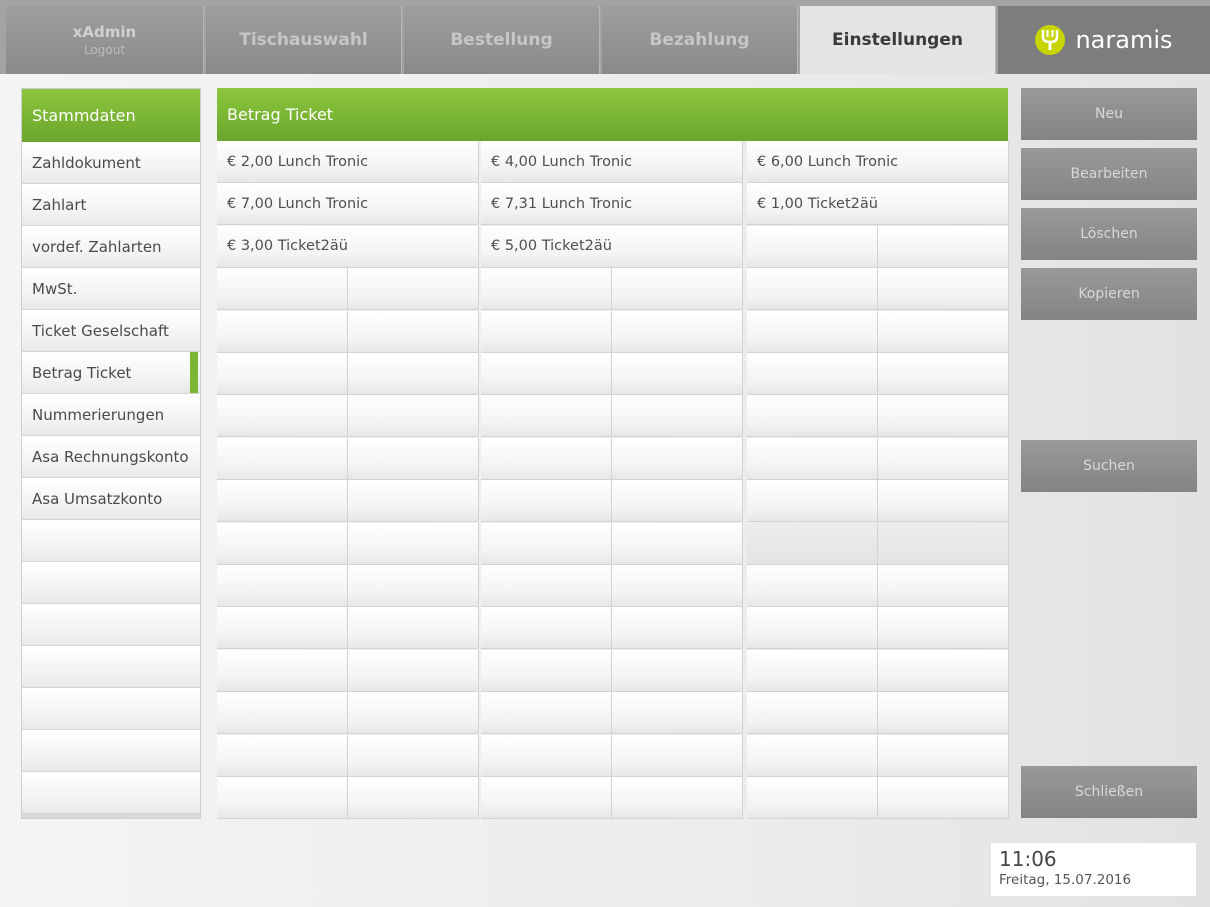  What do you see at coordinates (111, 415) in the screenshot?
I see `sidebar-item-nummerierungen: Nummerierungen` at bounding box center [111, 415].